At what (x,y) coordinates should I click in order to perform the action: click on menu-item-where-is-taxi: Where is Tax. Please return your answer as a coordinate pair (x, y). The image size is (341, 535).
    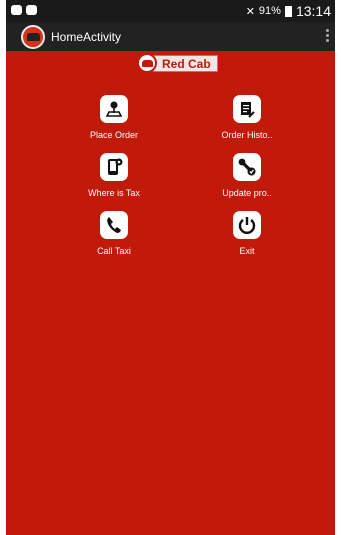
    Looking at the image, I should click on (114, 175).